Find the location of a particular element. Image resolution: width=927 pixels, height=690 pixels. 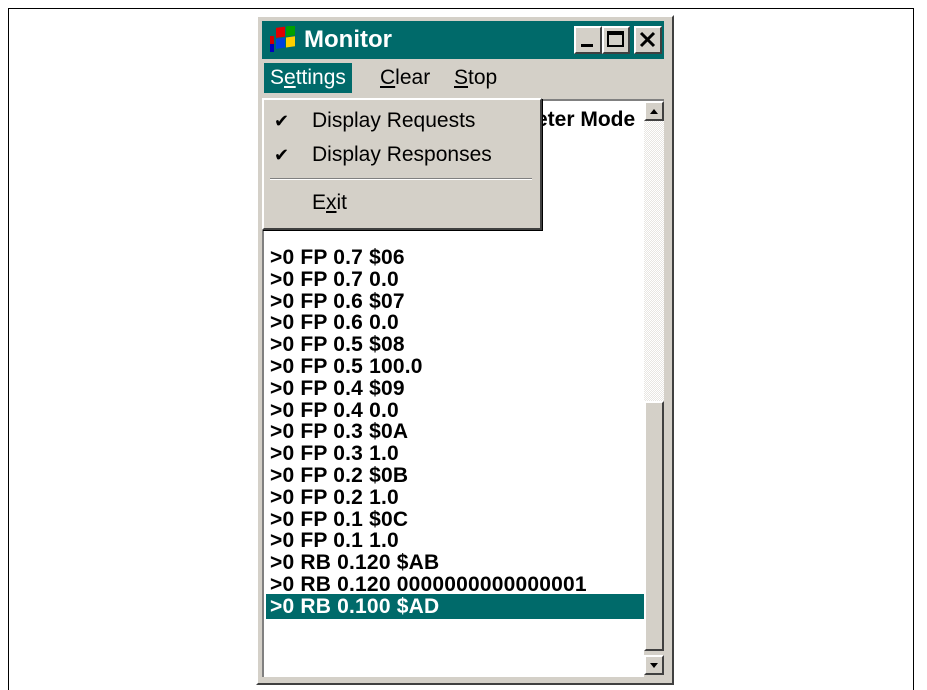

menu-exit: Exit is located at coordinates (402, 203).